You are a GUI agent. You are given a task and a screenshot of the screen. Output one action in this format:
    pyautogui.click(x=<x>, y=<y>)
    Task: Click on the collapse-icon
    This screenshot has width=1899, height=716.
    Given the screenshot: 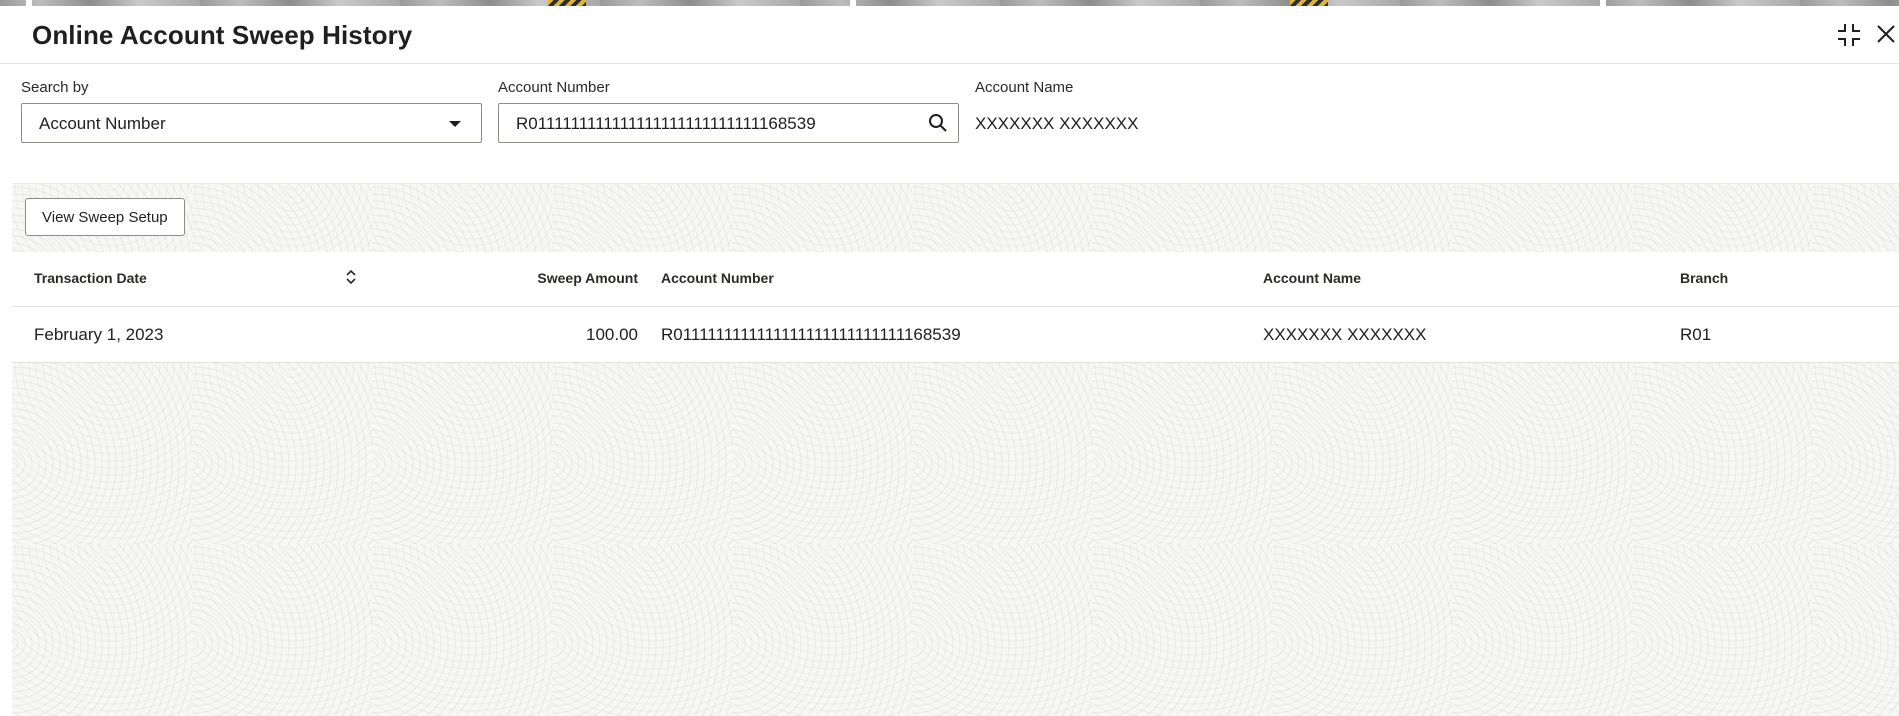 What is the action you would take?
    pyautogui.click(x=1849, y=35)
    